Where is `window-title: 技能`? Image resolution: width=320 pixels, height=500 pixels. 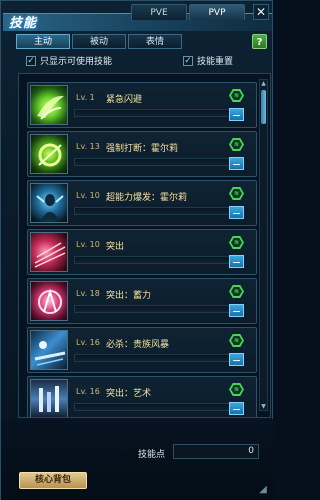
window-title: 技能 is located at coordinates (23, 23).